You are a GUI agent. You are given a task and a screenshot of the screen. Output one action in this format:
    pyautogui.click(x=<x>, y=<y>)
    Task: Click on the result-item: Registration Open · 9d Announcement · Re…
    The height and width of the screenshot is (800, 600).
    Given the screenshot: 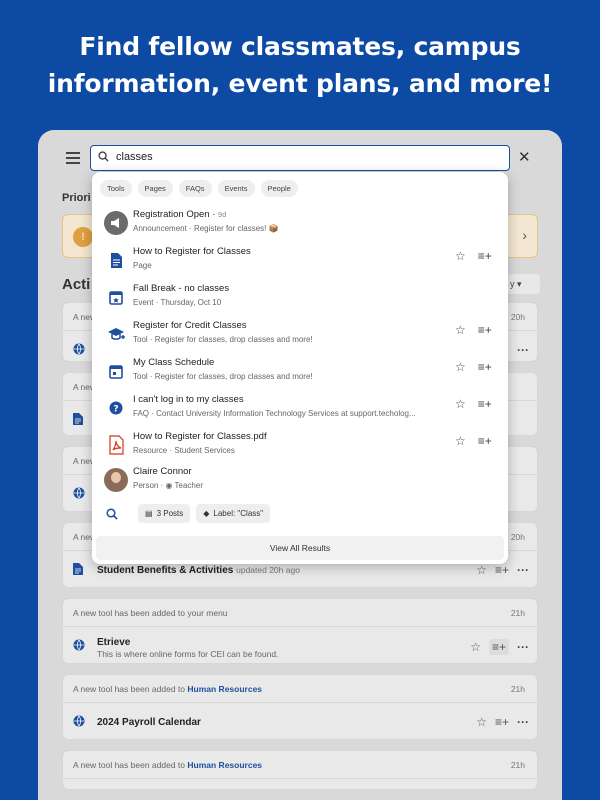 What is the action you would take?
    pyautogui.click(x=300, y=227)
    